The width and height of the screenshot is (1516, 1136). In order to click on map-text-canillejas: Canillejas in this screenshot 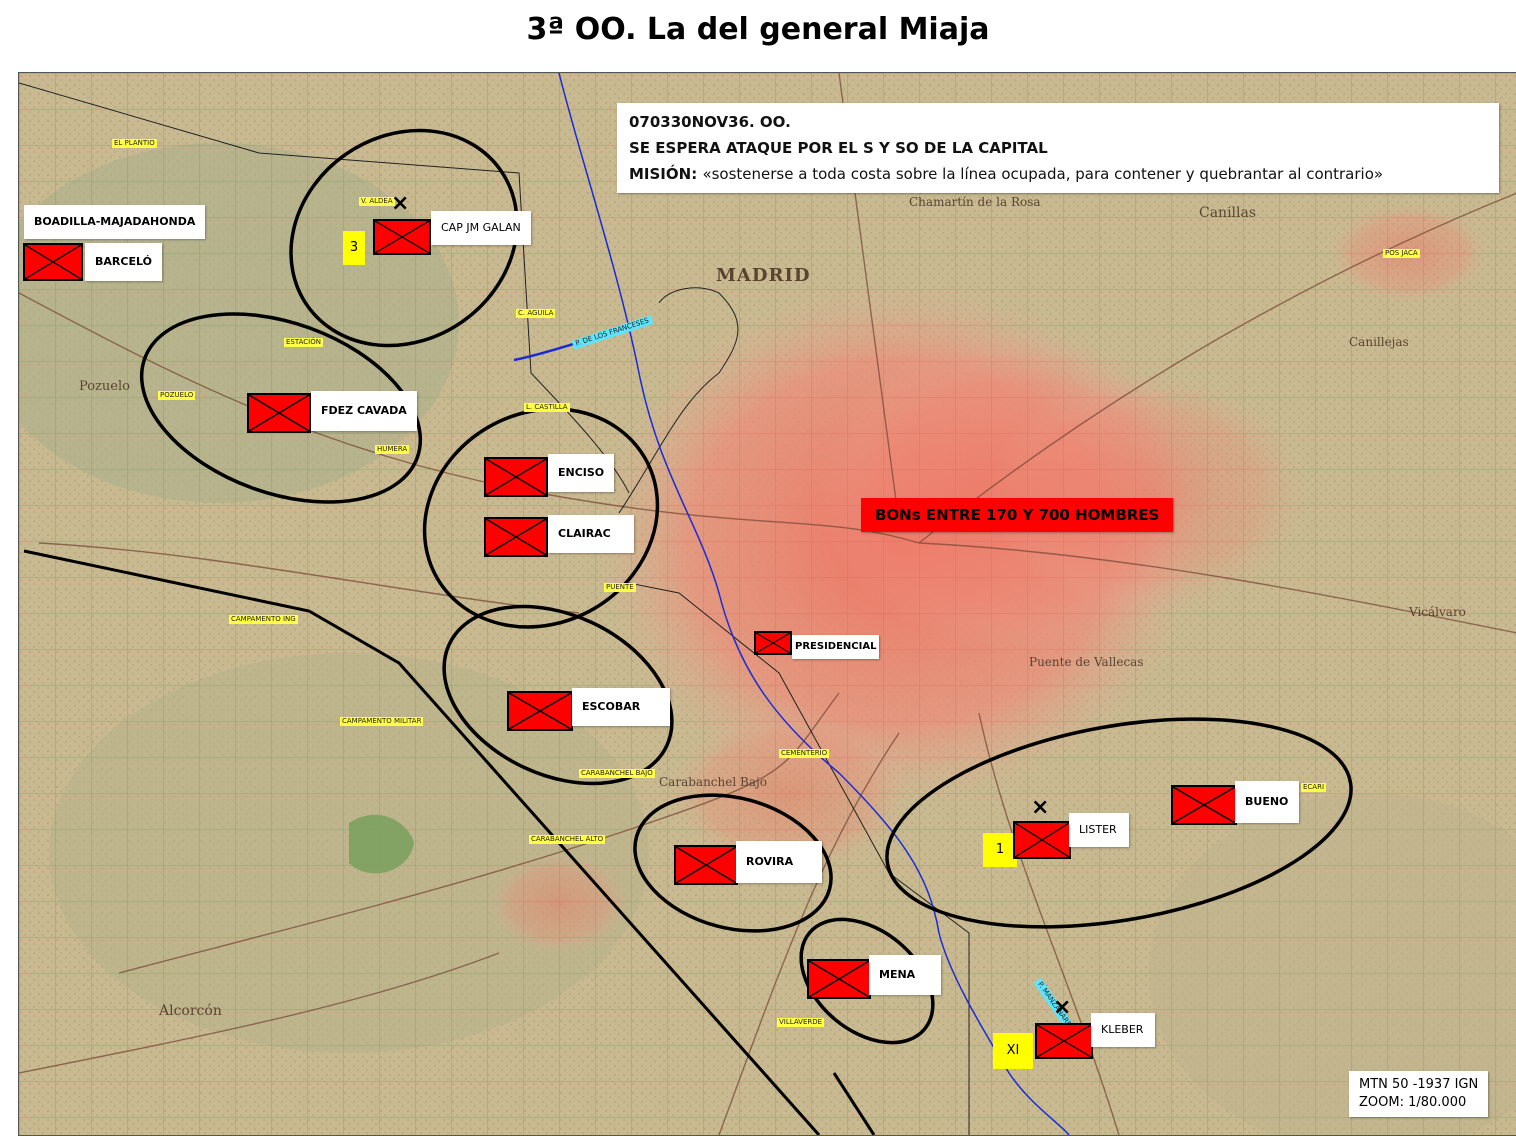, I will do `click(1379, 342)`.